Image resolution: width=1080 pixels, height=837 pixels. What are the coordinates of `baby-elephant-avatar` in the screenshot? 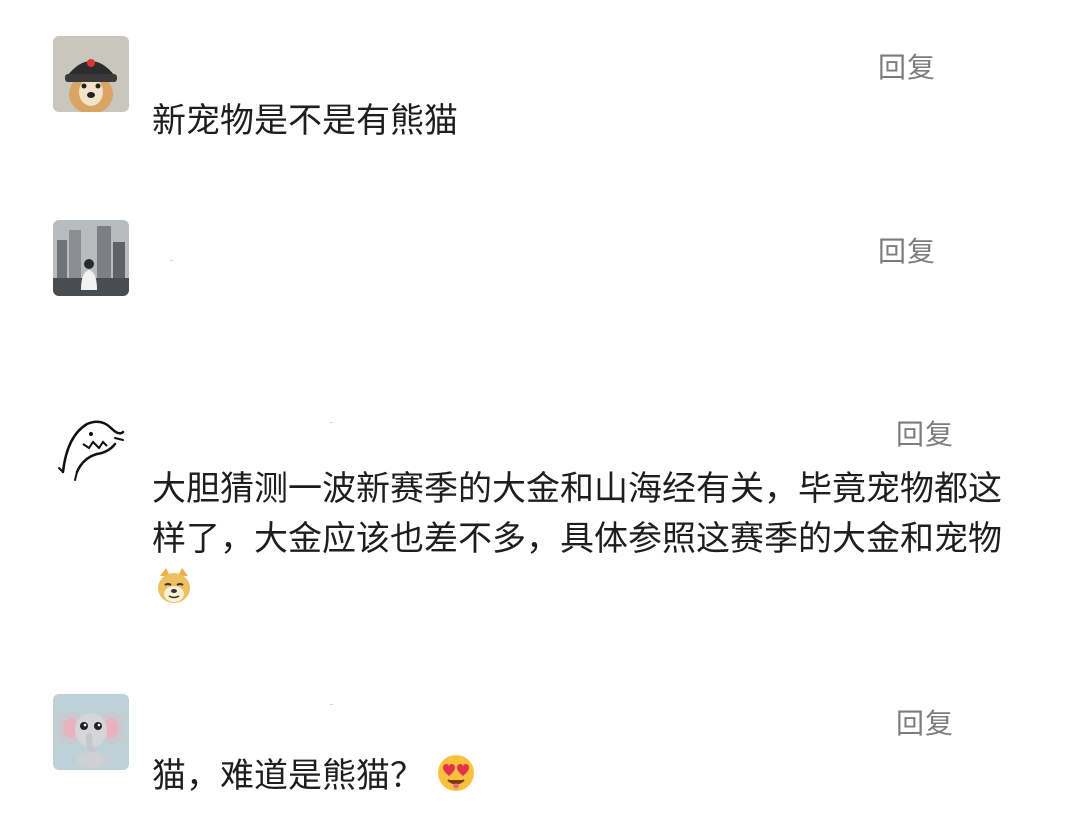 It's located at (91, 732).